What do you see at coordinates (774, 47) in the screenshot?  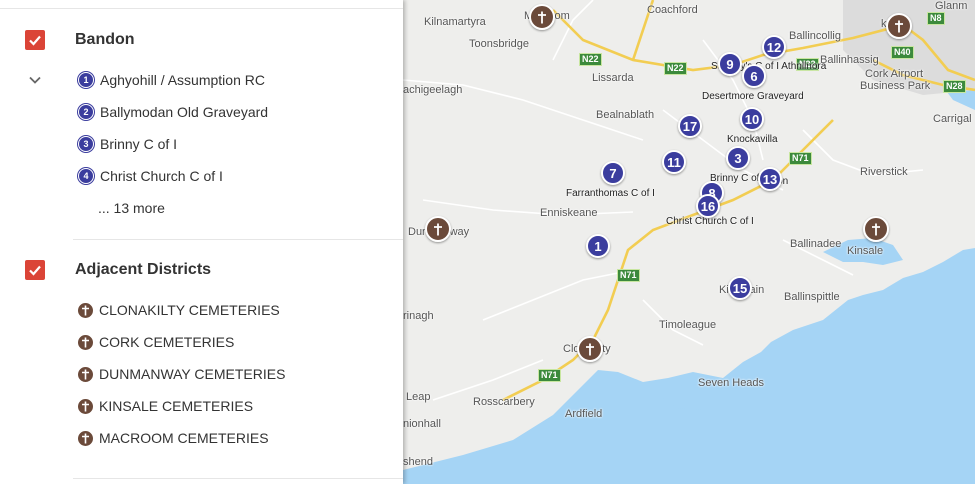 I see `cemetery-marker: 12` at bounding box center [774, 47].